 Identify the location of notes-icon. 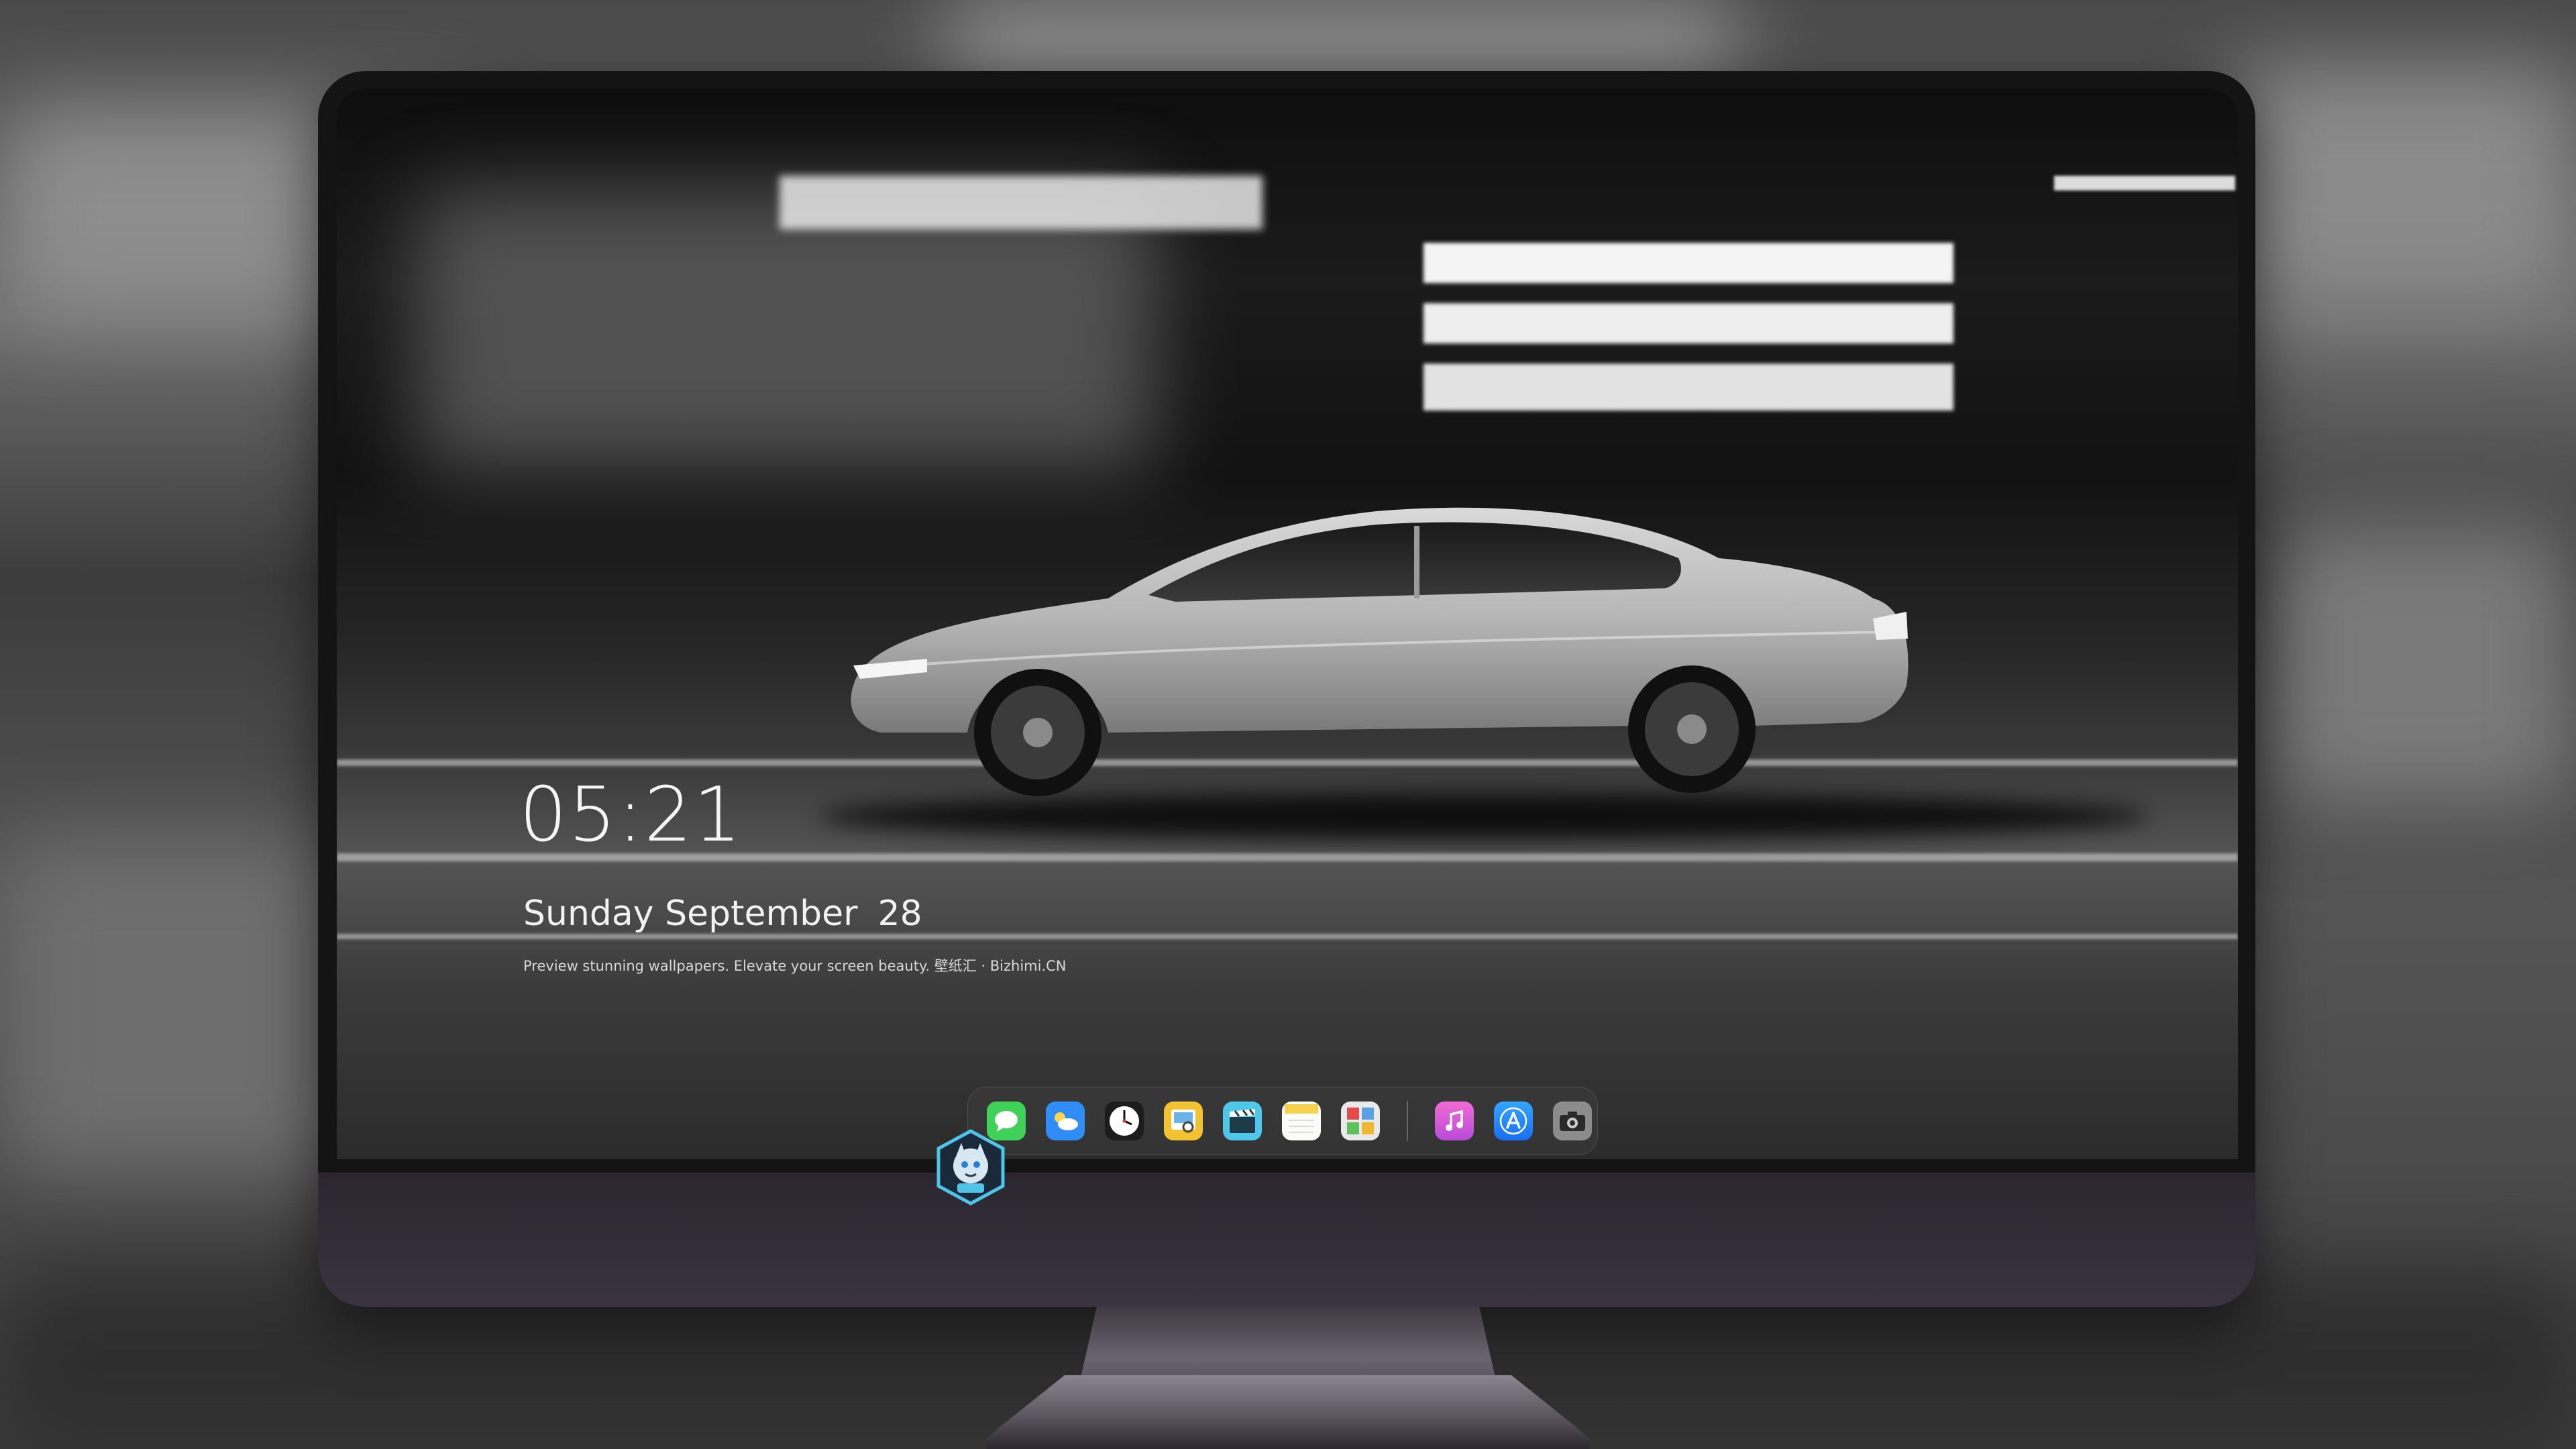
(1301, 1121).